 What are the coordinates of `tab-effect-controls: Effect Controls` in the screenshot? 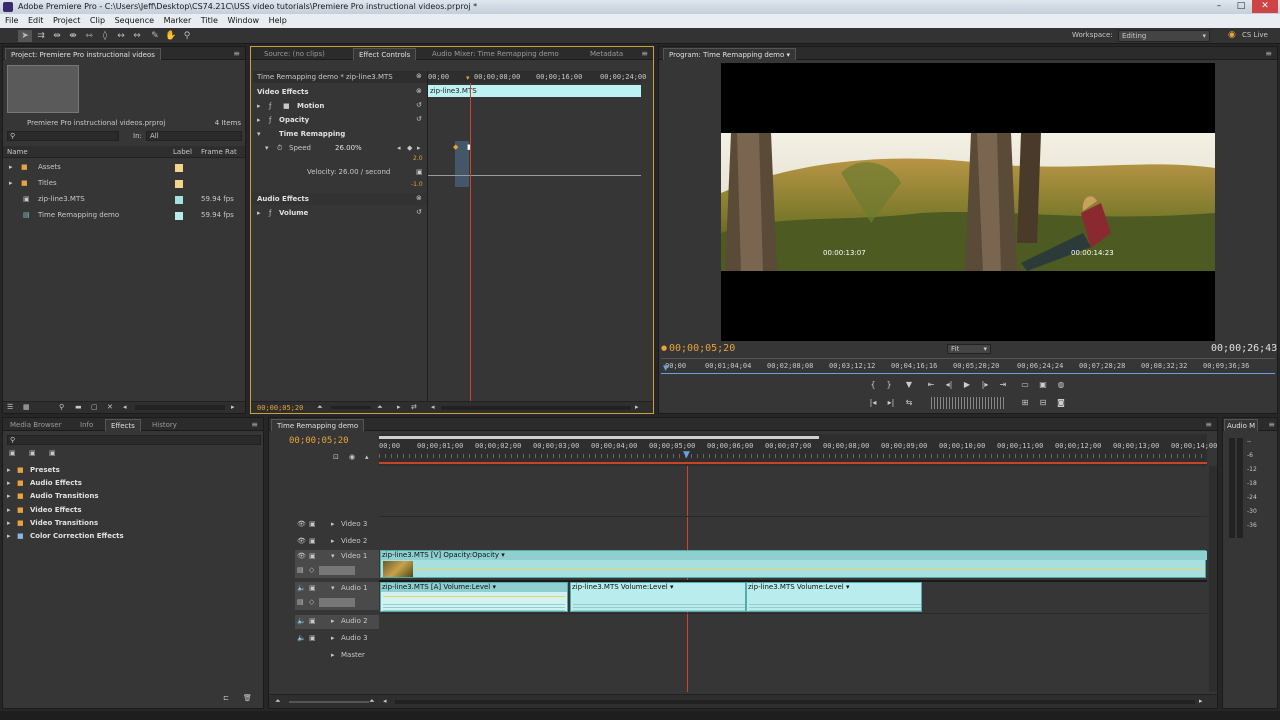 It's located at (385, 54).